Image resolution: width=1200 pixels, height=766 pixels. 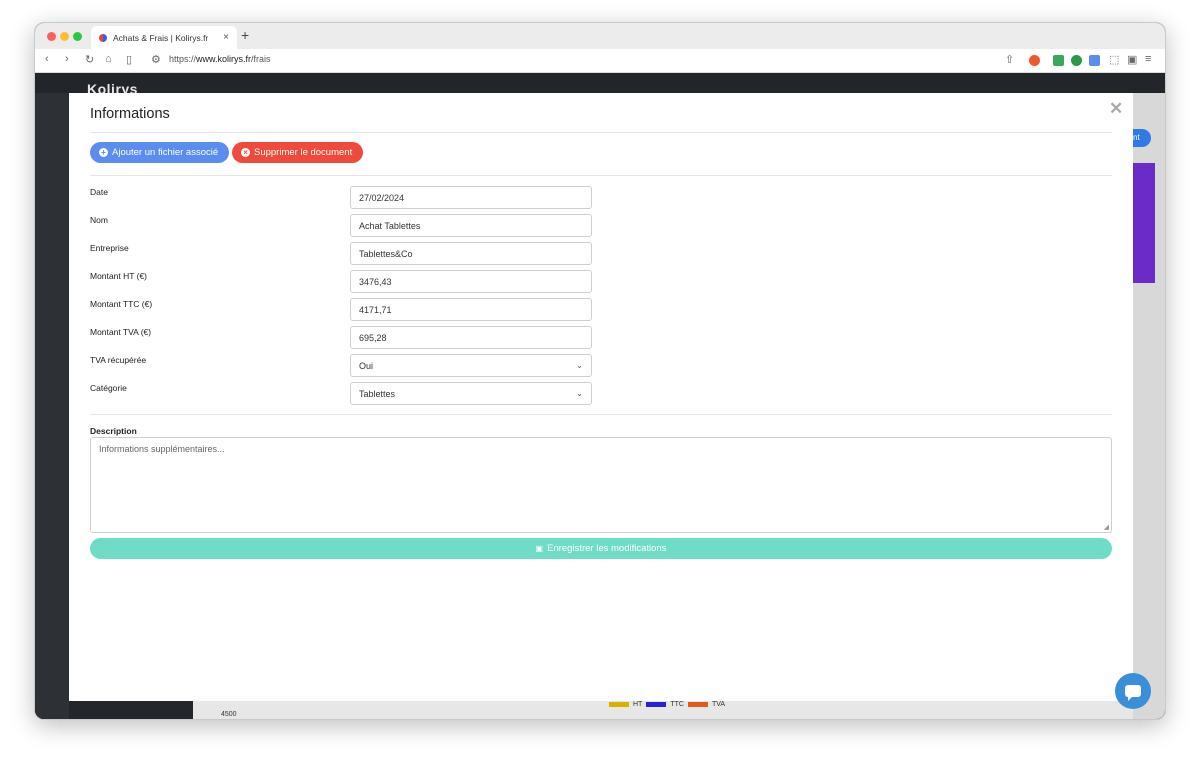 I want to click on title-divider, so click(x=601, y=132).